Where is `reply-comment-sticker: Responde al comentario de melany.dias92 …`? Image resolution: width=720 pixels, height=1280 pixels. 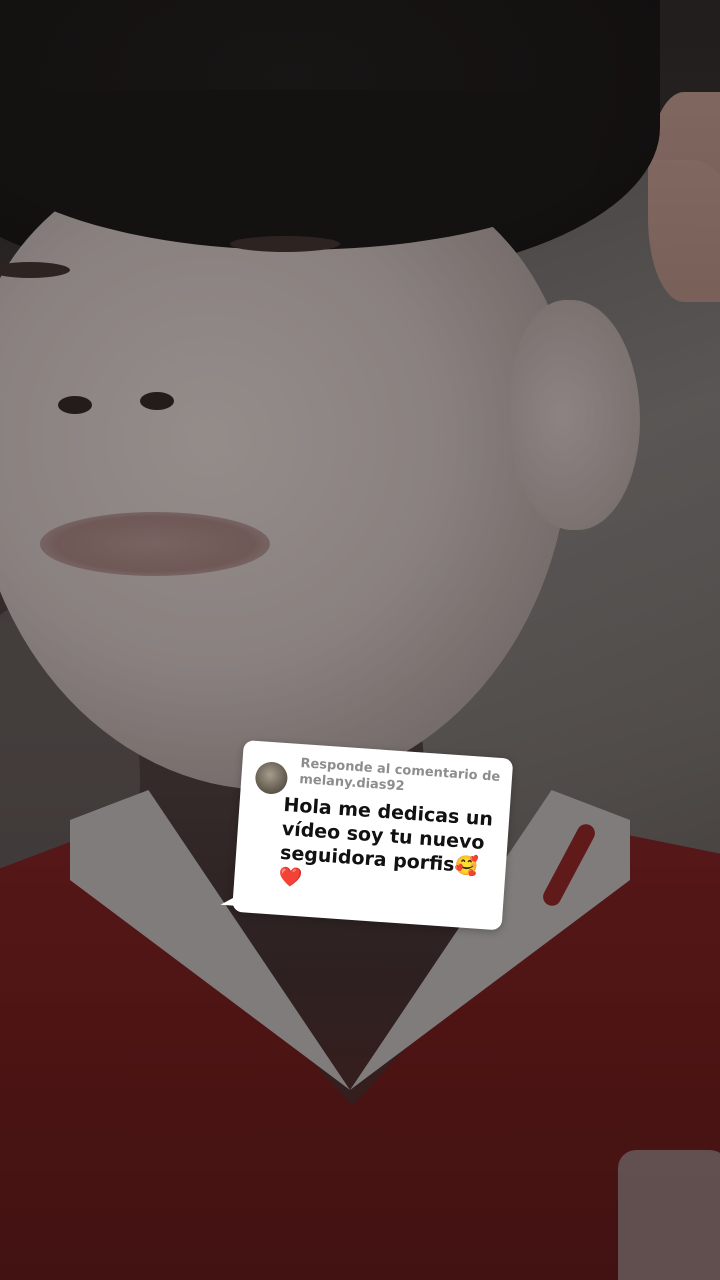 reply-comment-sticker: Responde al comentario de melany.dias92 … is located at coordinates (367, 835).